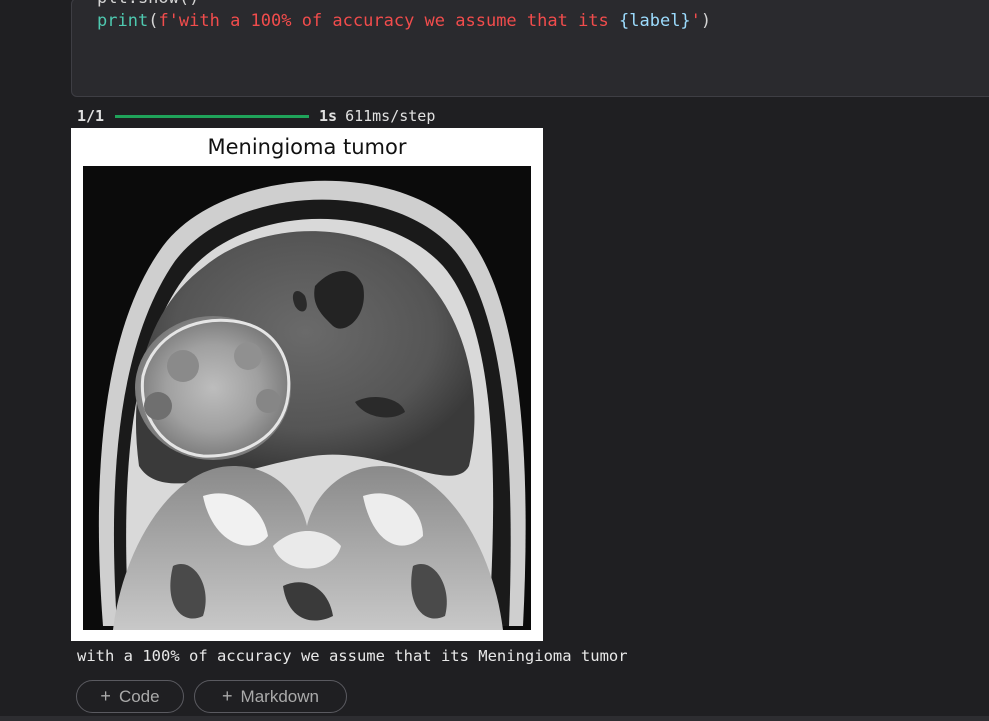 The image size is (989, 721). I want to click on add-code-cell-button: + Code, so click(130, 696).